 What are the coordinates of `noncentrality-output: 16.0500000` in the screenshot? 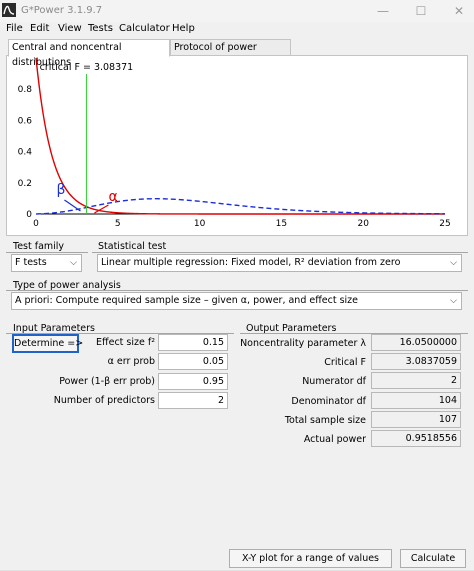 It's located at (416, 342).